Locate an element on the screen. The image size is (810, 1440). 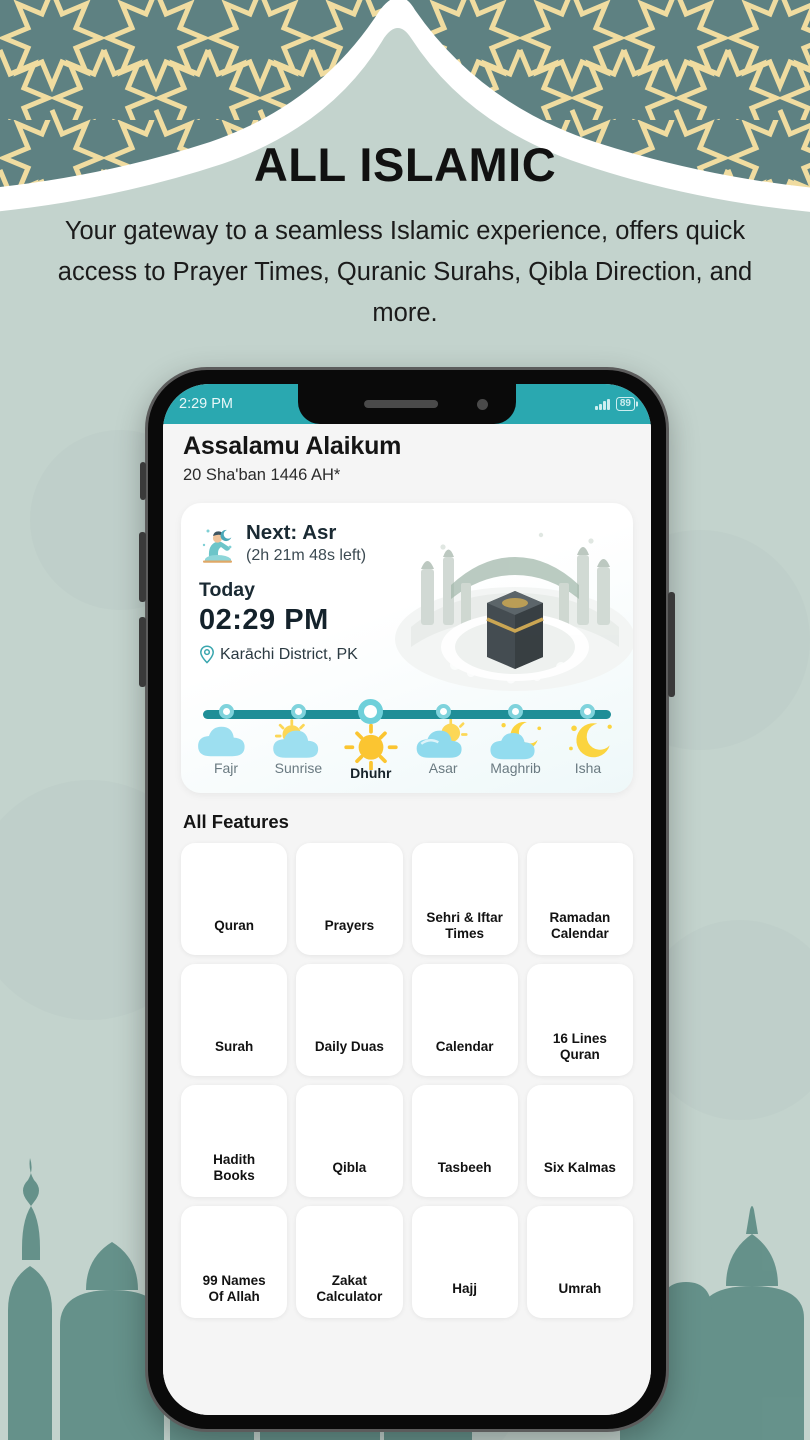
feature-tile-label: Ramadan Calendar is located at coordinates (580, 925).